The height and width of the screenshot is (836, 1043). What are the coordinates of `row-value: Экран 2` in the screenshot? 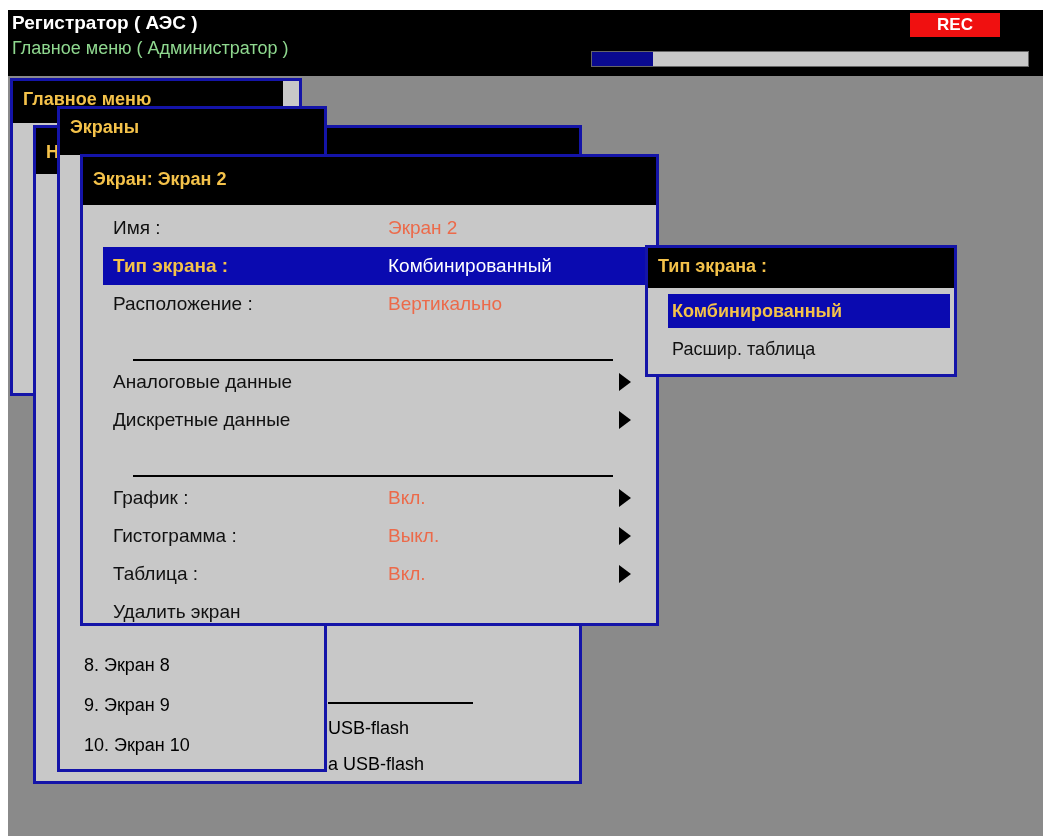 It's located at (423, 227).